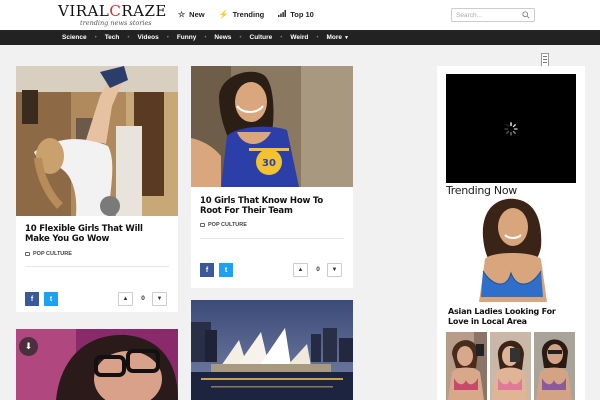 The image size is (600, 400). What do you see at coordinates (481, 190) in the screenshot?
I see `trending-heading: Trending Now` at bounding box center [481, 190].